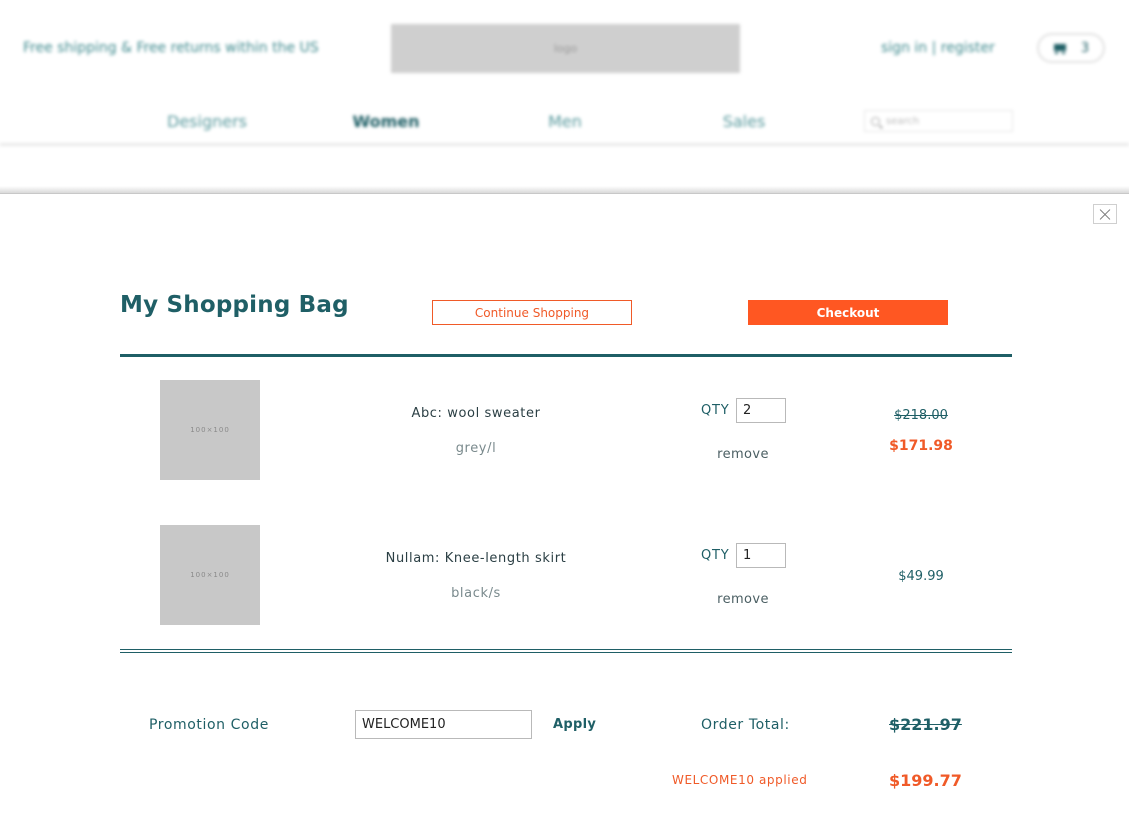 This screenshot has width=1129, height=814. I want to click on cart-icon, so click(1060, 48).